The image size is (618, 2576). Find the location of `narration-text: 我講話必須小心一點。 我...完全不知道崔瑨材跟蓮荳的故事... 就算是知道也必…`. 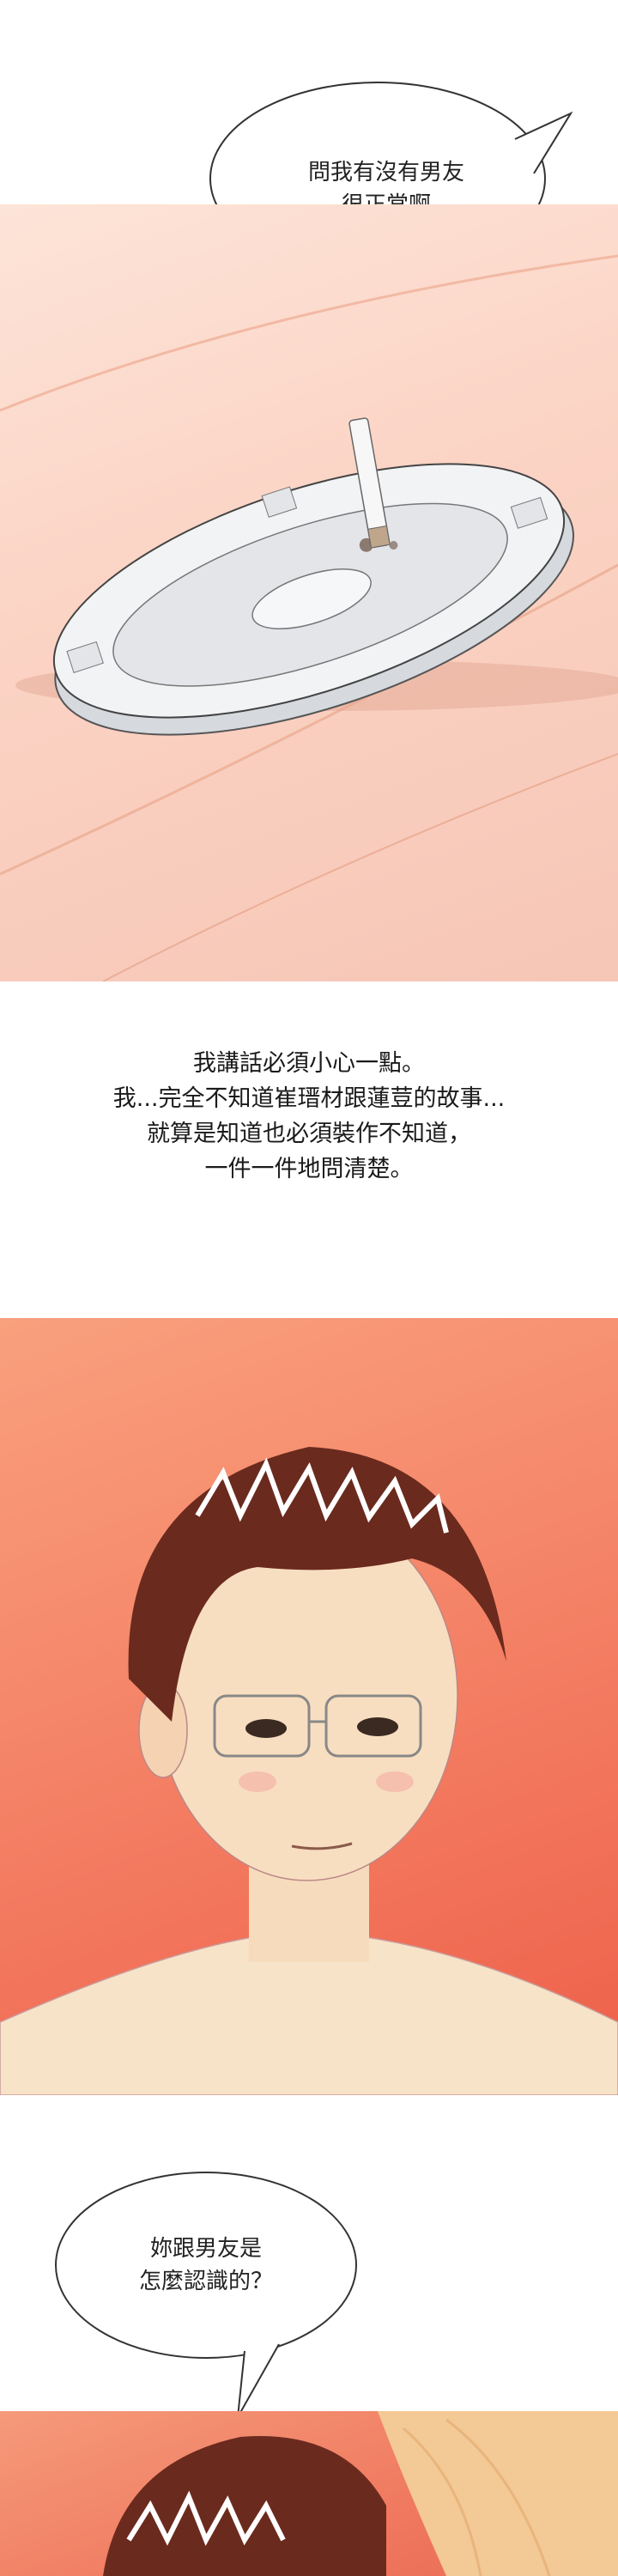

narration-text: 我講話必須小心一點。 我...完全不知道崔瑨材跟蓮荳的故事... 就算是知道也必… is located at coordinates (309, 1116).